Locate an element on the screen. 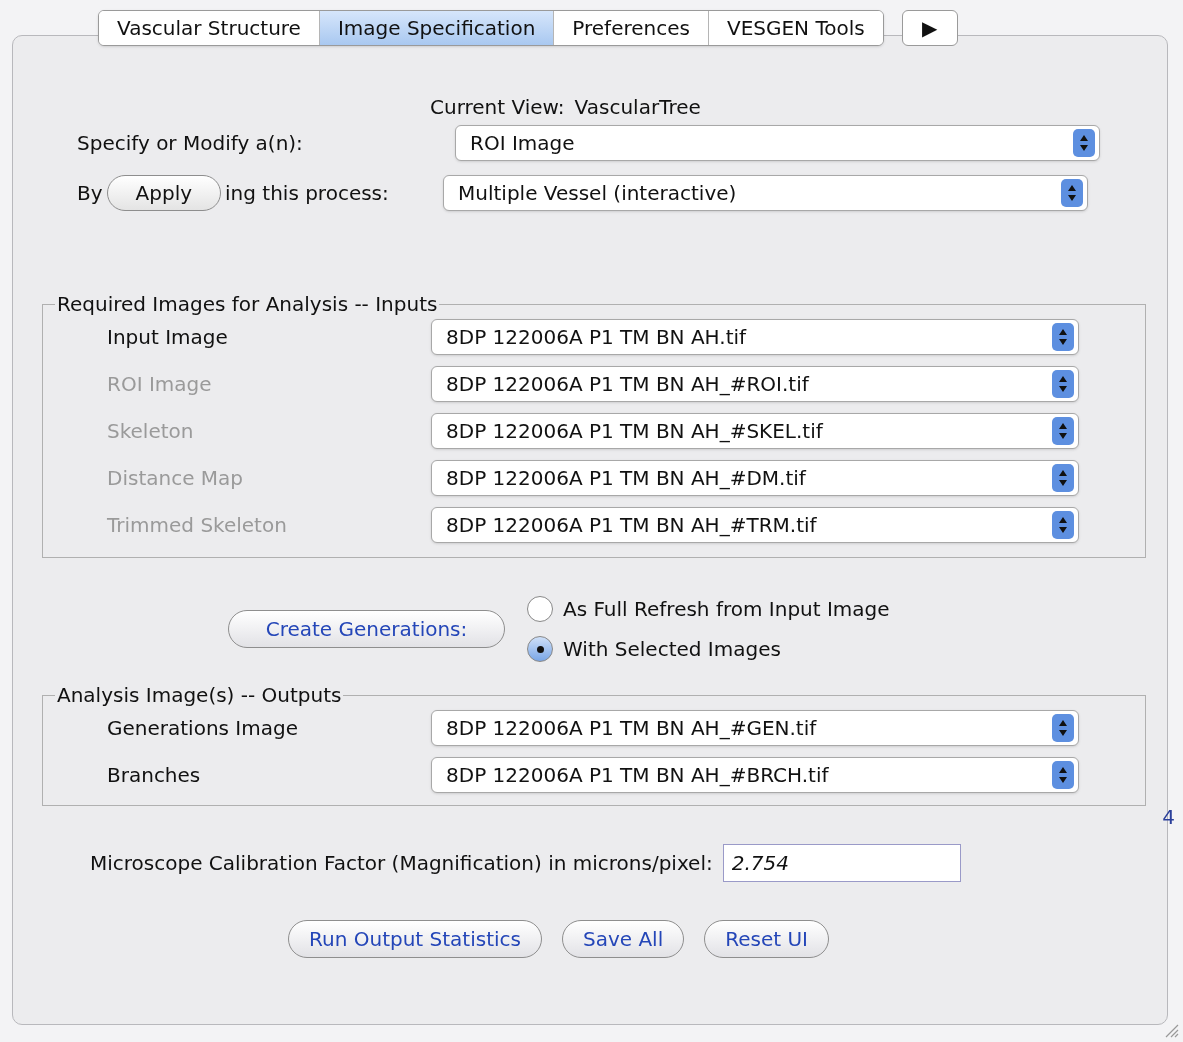  calibration-input-field: 2.754 is located at coordinates (841, 863).